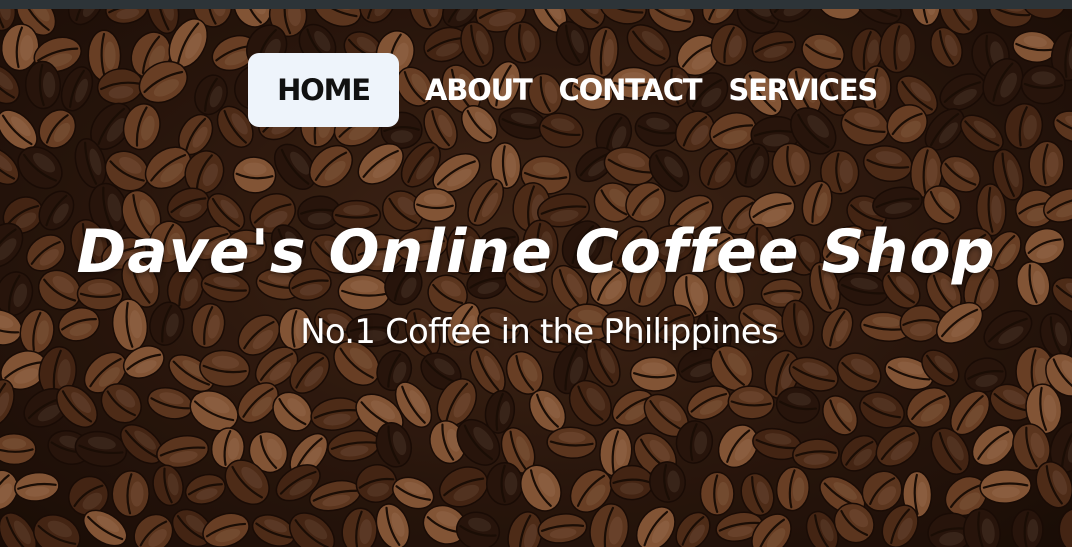  I want to click on nav-services-link: SERVICES, so click(803, 90).